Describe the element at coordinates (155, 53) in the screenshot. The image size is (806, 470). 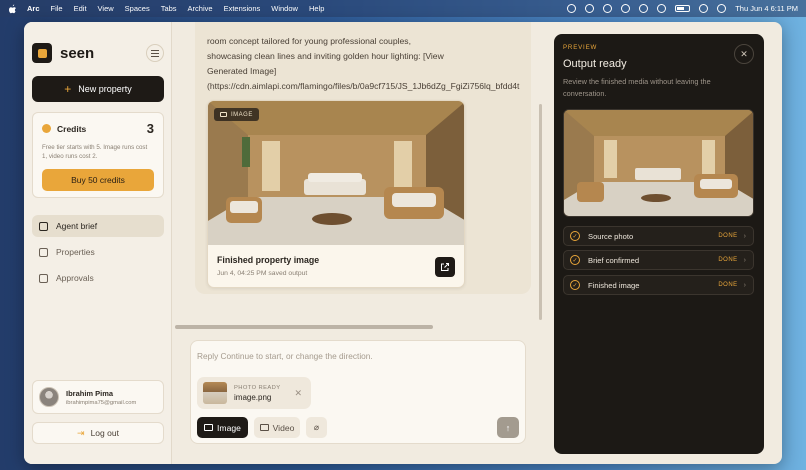
I see `sidebar-toggle-button` at that location.